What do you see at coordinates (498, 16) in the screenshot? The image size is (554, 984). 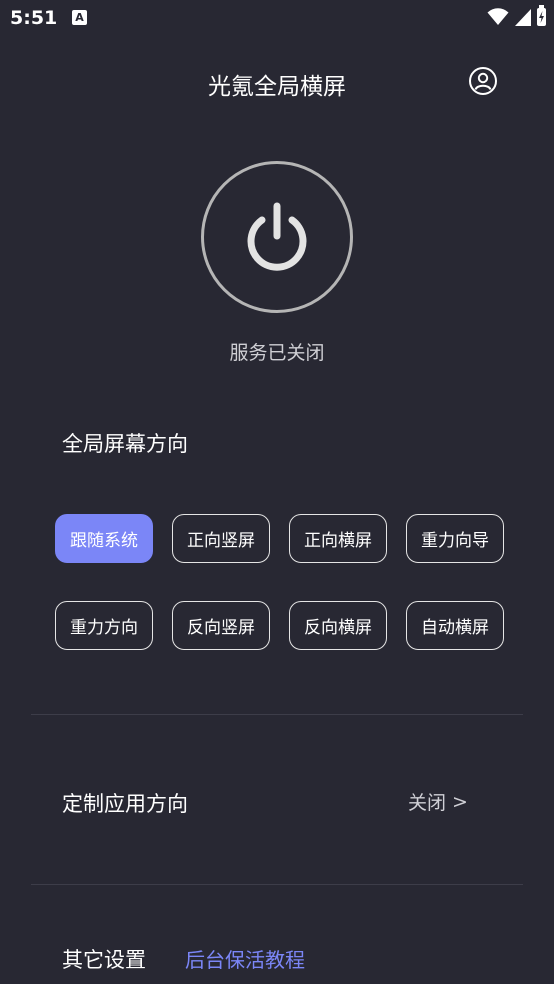 I see `wifi-icon` at bounding box center [498, 16].